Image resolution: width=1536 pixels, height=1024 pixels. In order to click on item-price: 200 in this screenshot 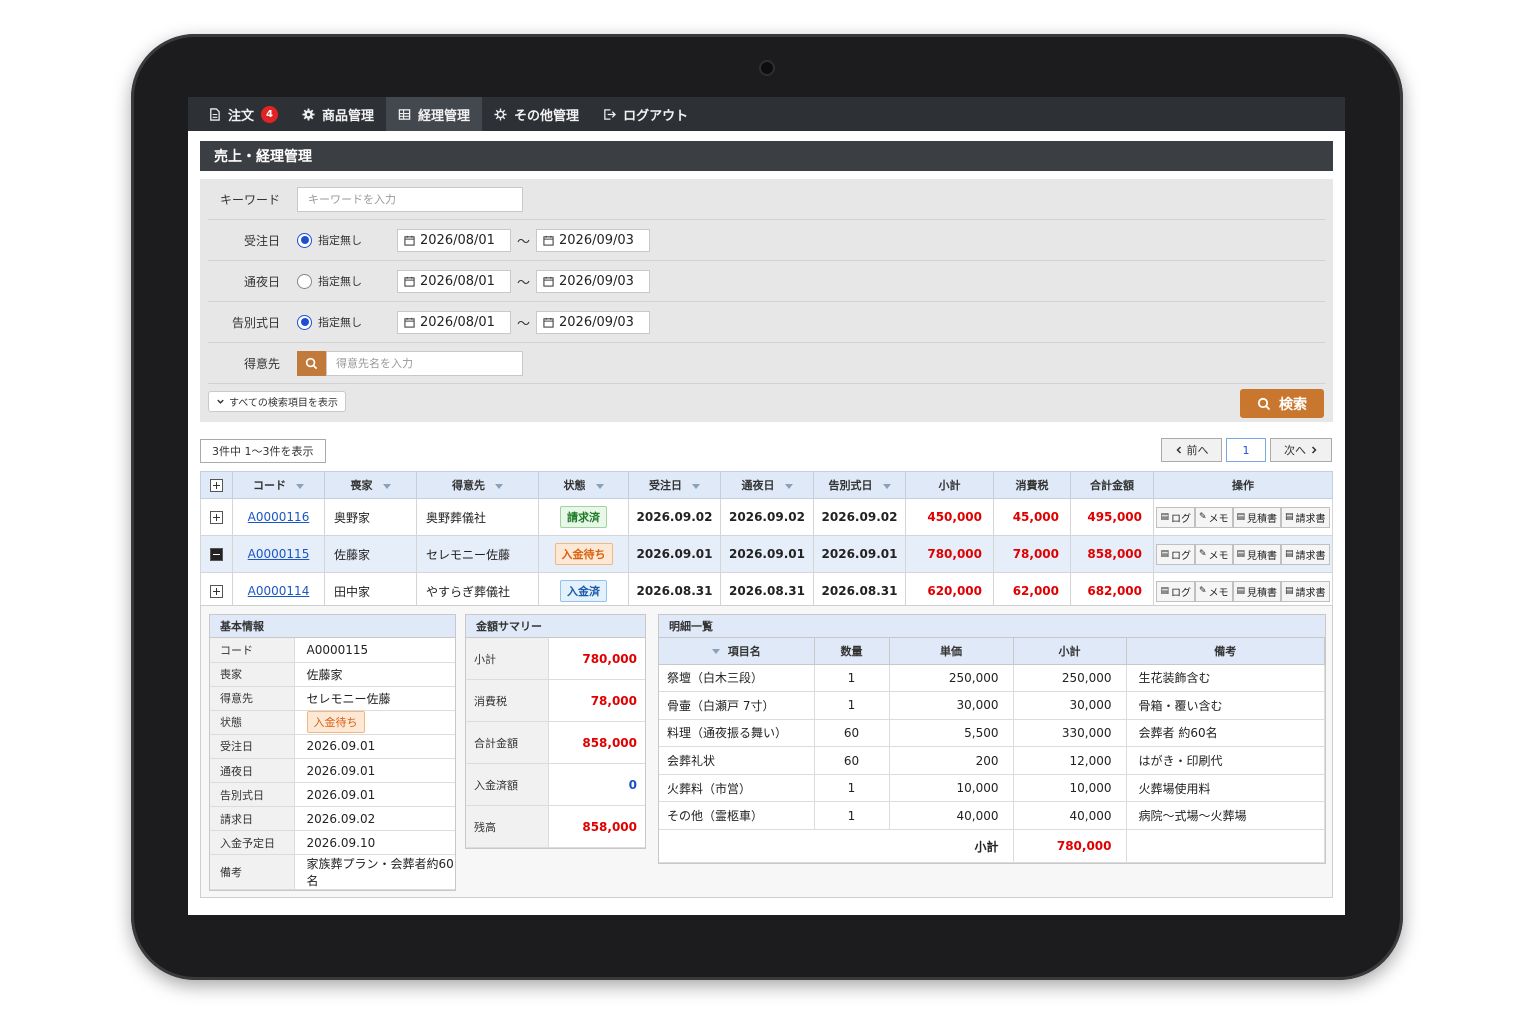, I will do `click(951, 760)`.